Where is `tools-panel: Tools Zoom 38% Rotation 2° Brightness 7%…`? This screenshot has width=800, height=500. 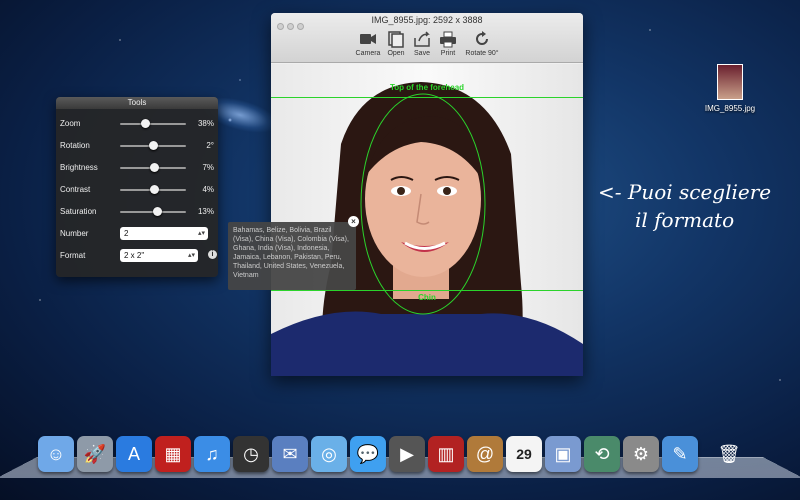
tools-panel: Tools Zoom 38% Rotation 2° Brightness 7%… is located at coordinates (137, 187).